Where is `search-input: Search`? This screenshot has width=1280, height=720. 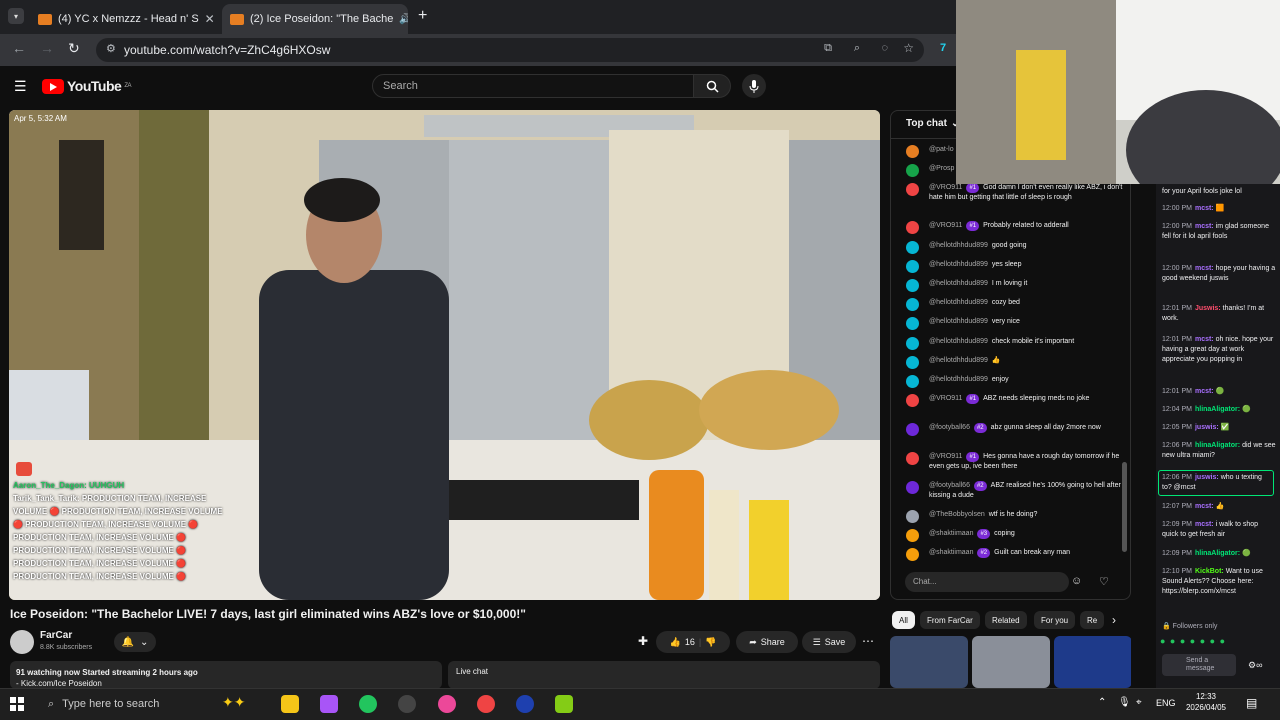 search-input: Search is located at coordinates (533, 86).